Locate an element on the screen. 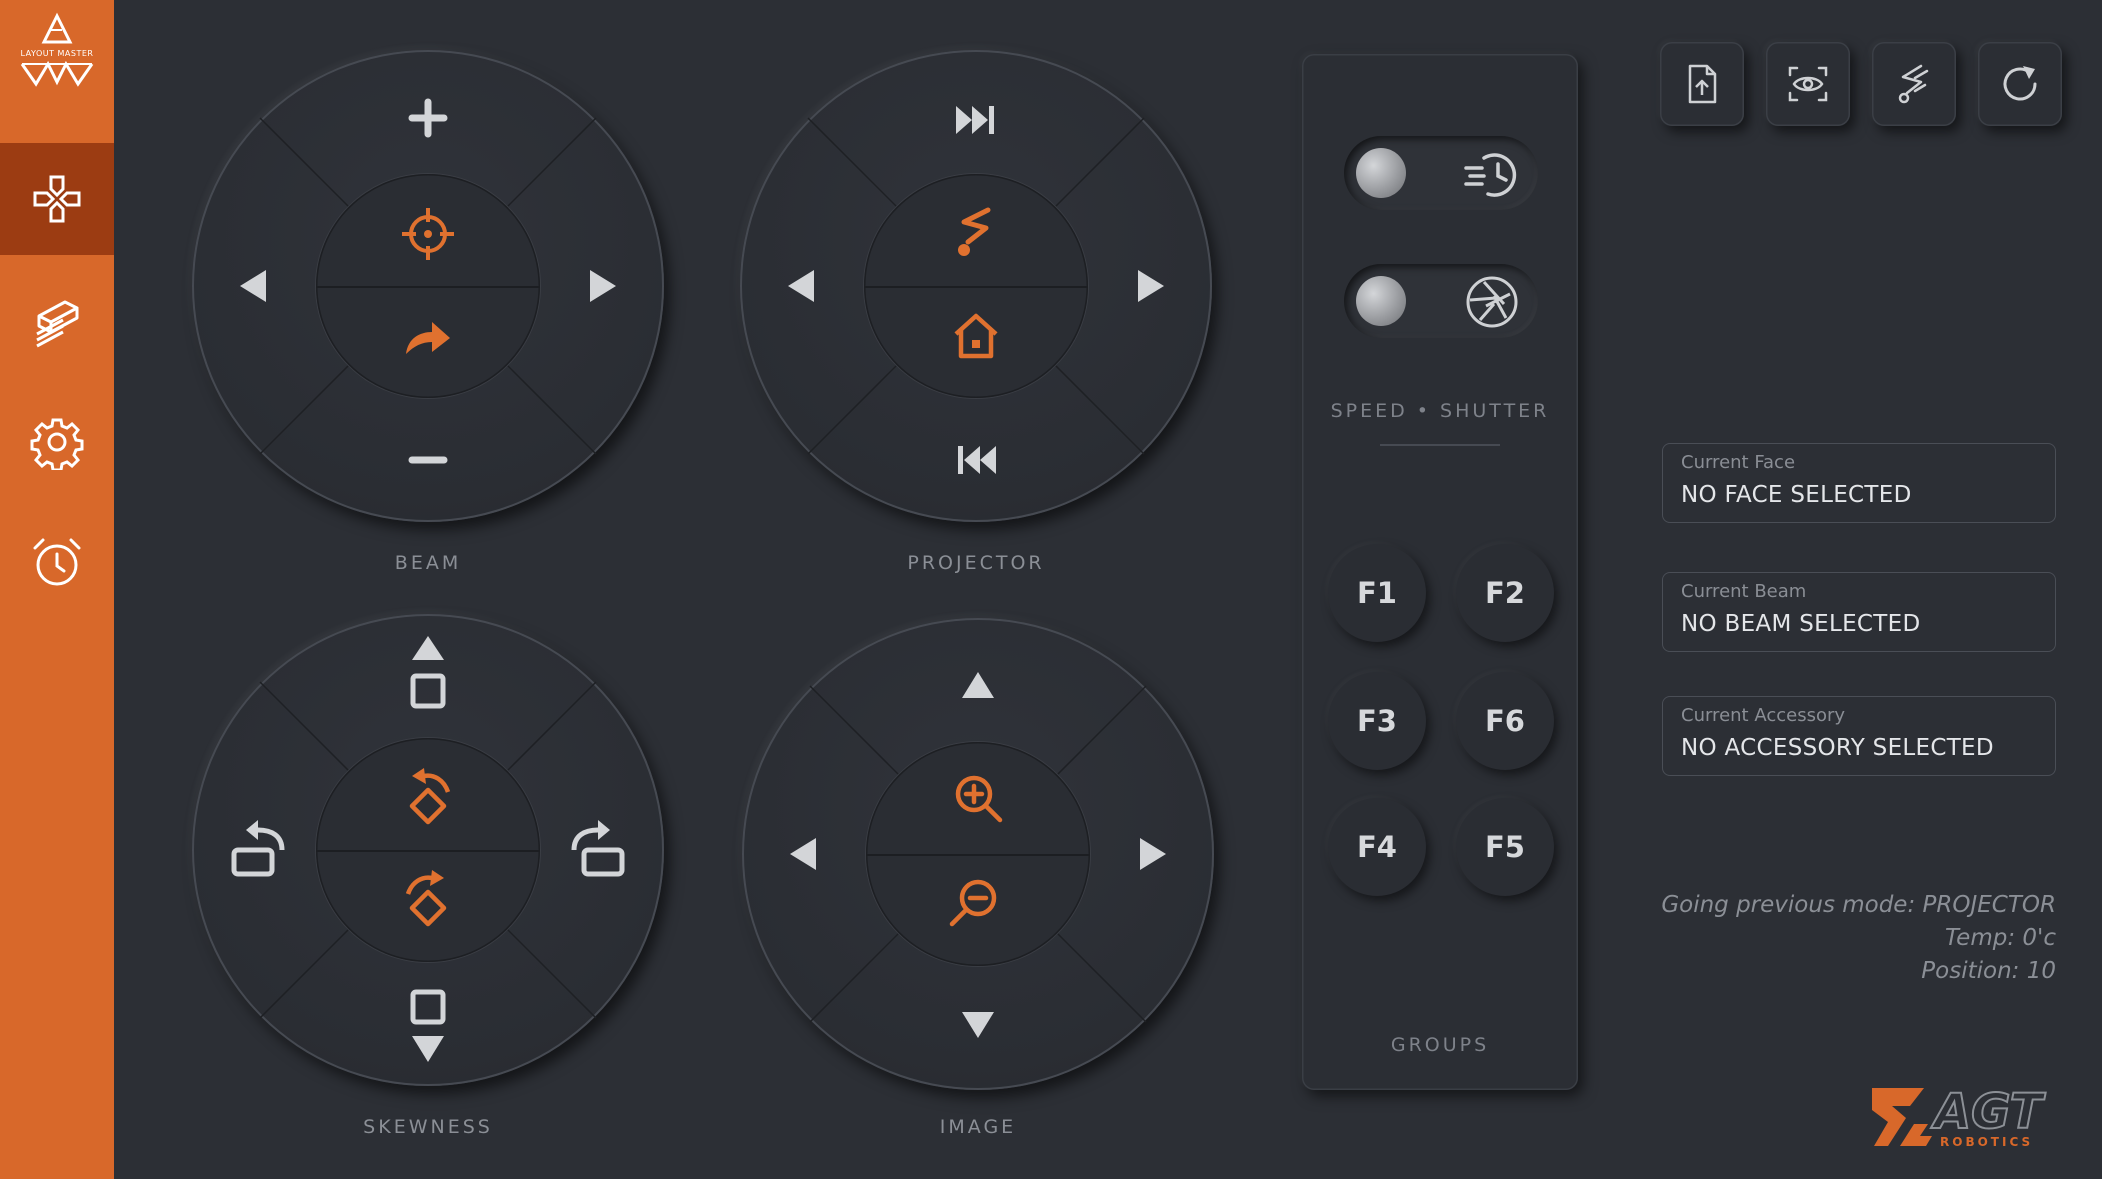 This screenshot has height=1179, width=2102. home-icon is located at coordinates (976, 336).